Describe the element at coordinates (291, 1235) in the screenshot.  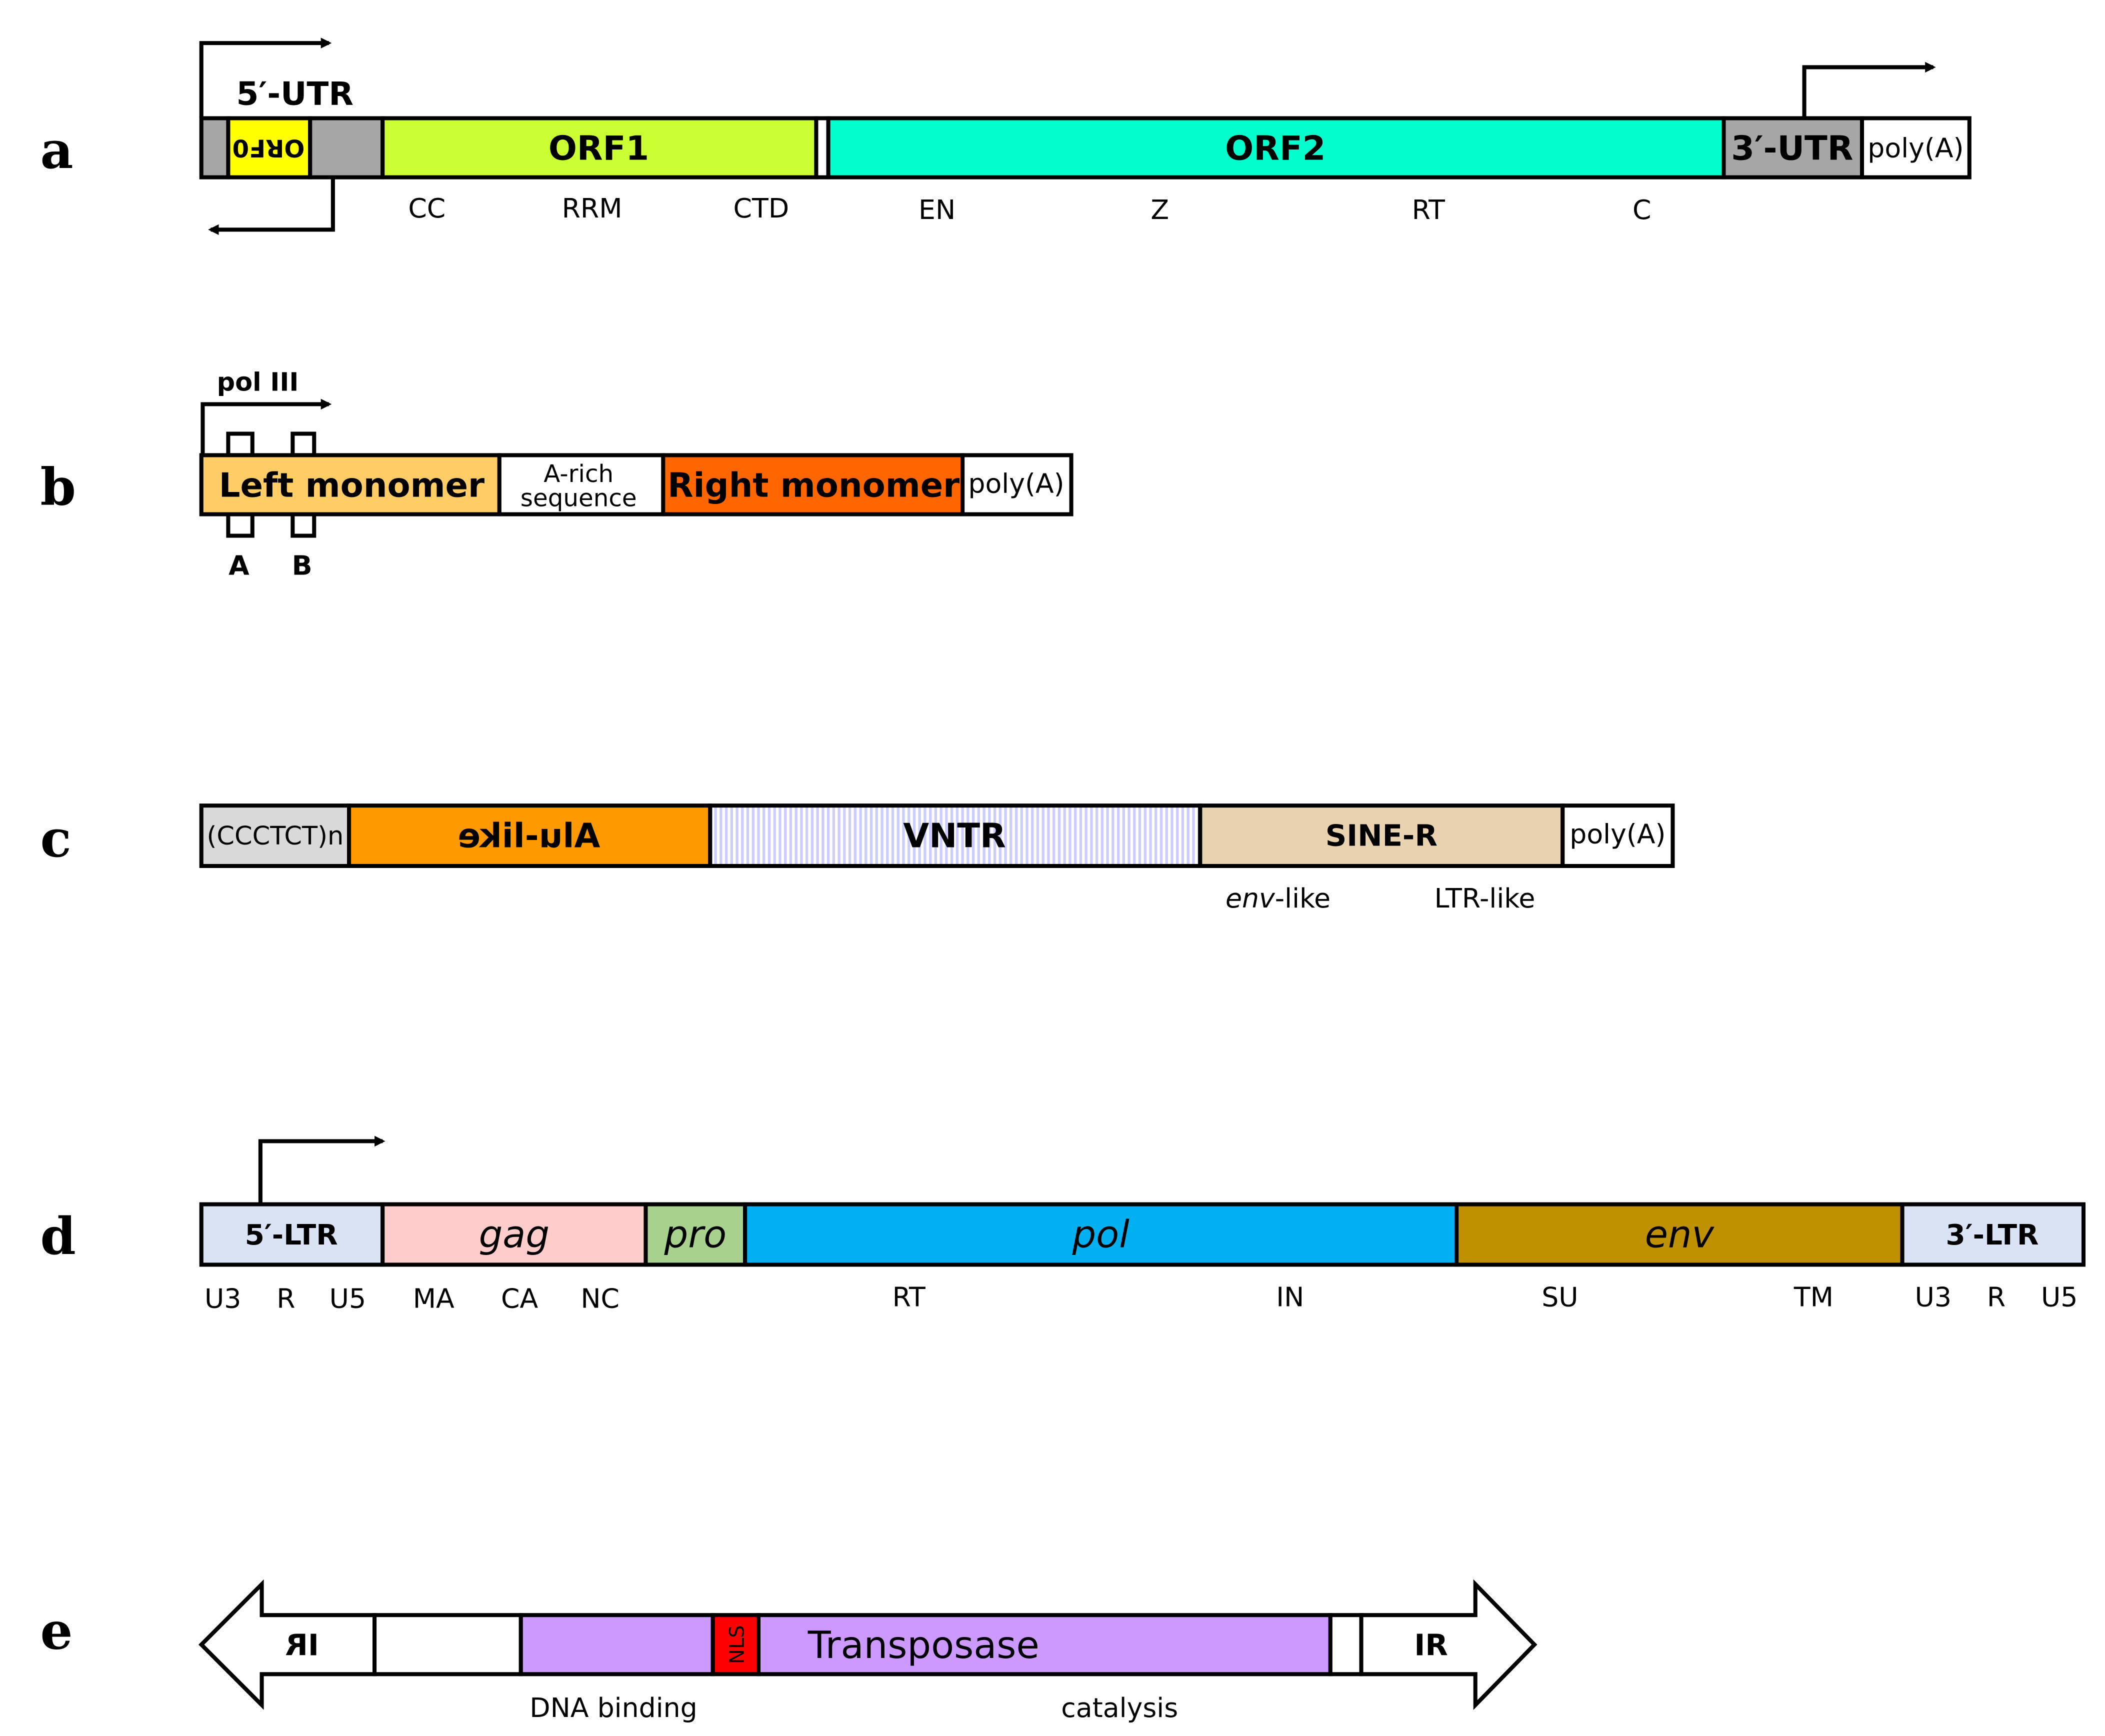
I see `ltr5-label: 5′-LTR` at that location.